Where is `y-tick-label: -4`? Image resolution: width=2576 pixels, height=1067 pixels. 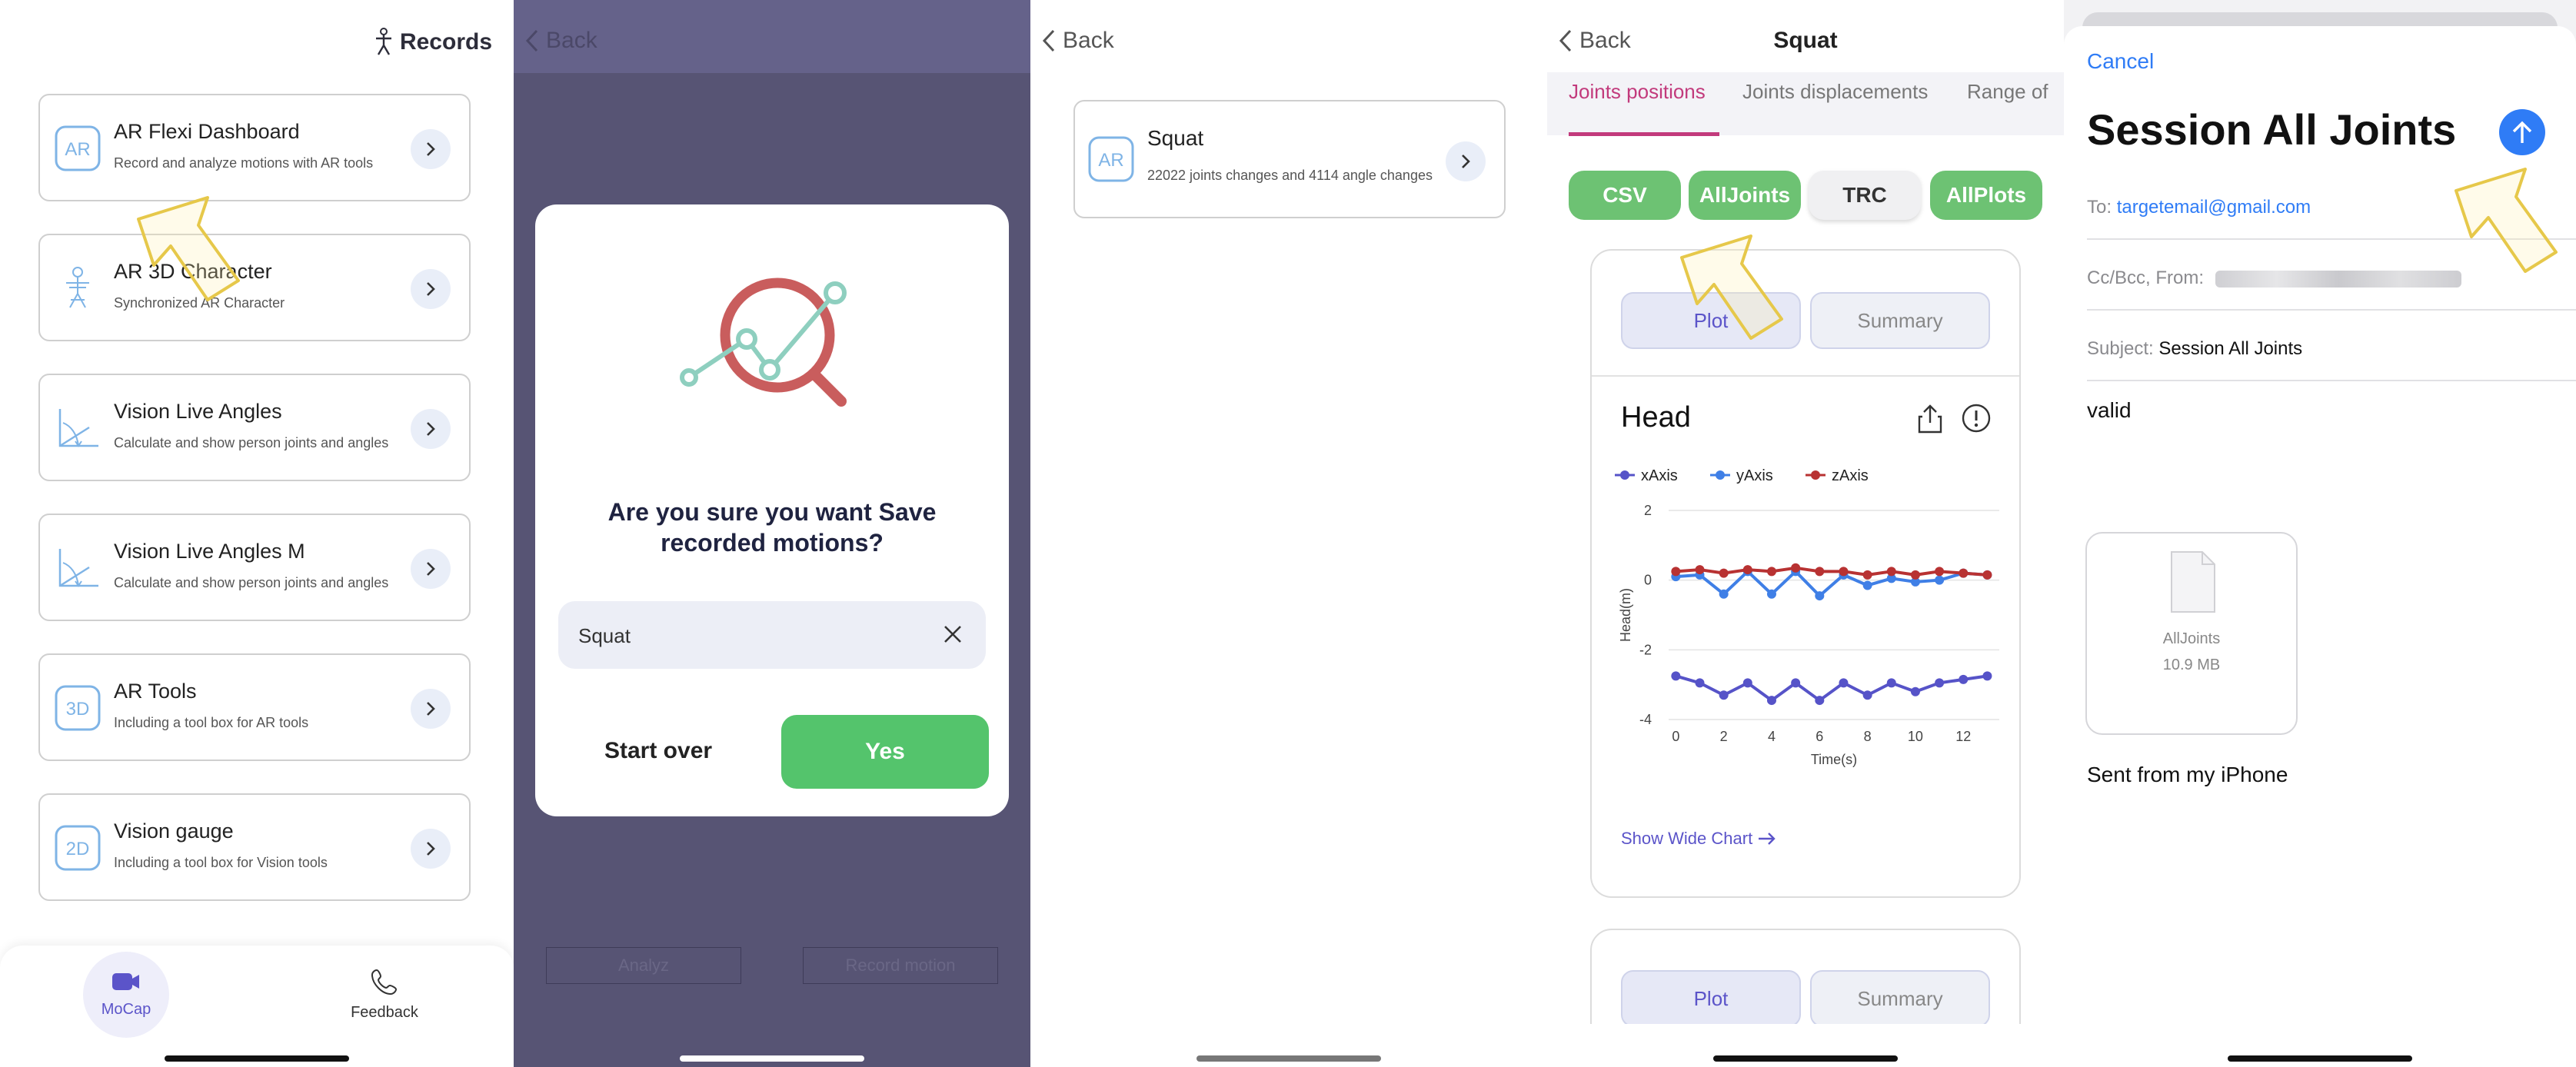
y-tick-label: -4 is located at coordinates (1645, 719).